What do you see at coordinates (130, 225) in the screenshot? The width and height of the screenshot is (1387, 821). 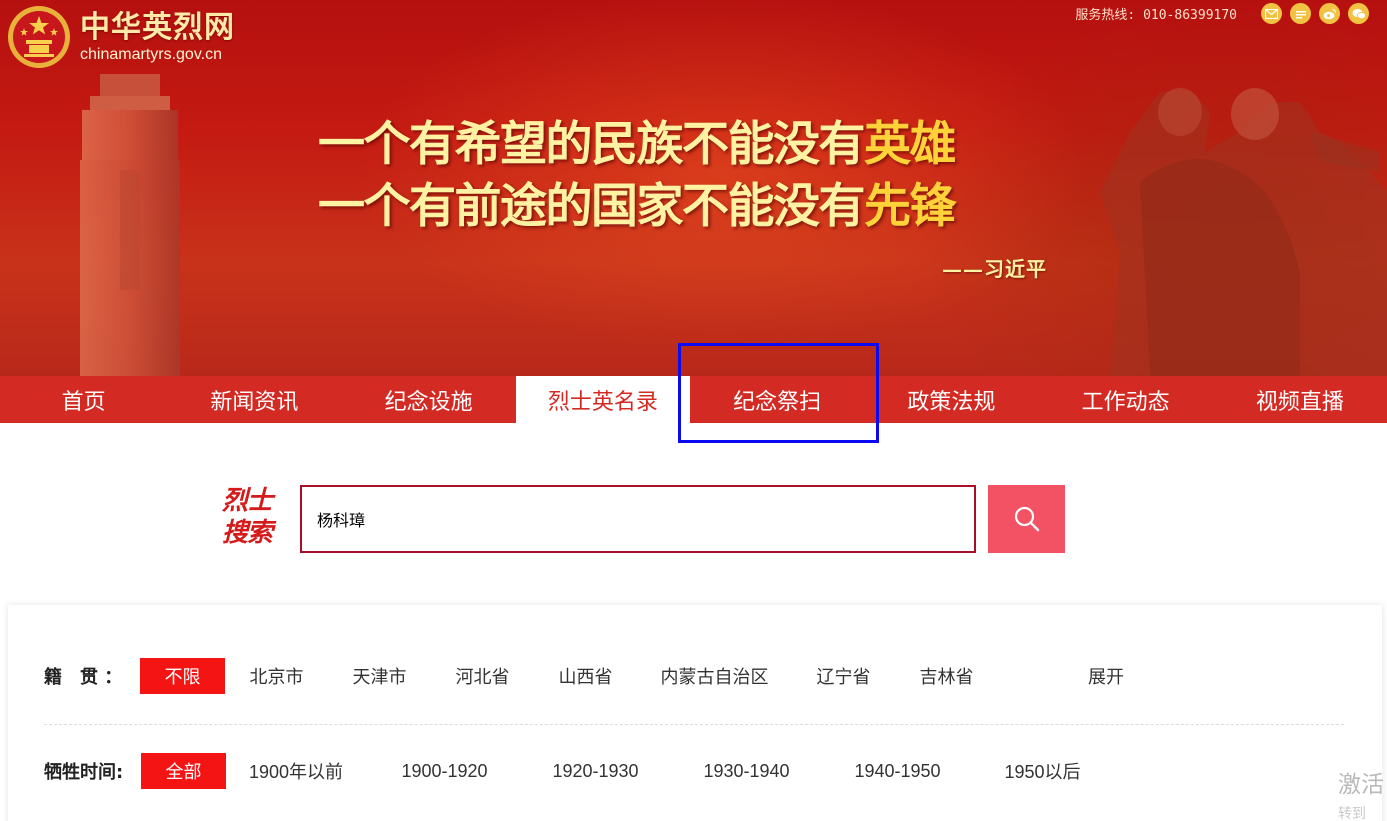 I see `monument-image` at bounding box center [130, 225].